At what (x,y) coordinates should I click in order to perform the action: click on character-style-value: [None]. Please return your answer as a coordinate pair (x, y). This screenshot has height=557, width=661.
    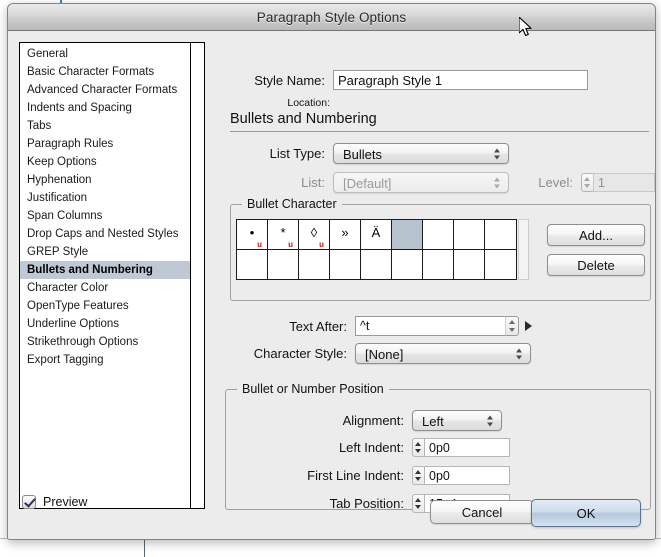
    Looking at the image, I should click on (384, 354).